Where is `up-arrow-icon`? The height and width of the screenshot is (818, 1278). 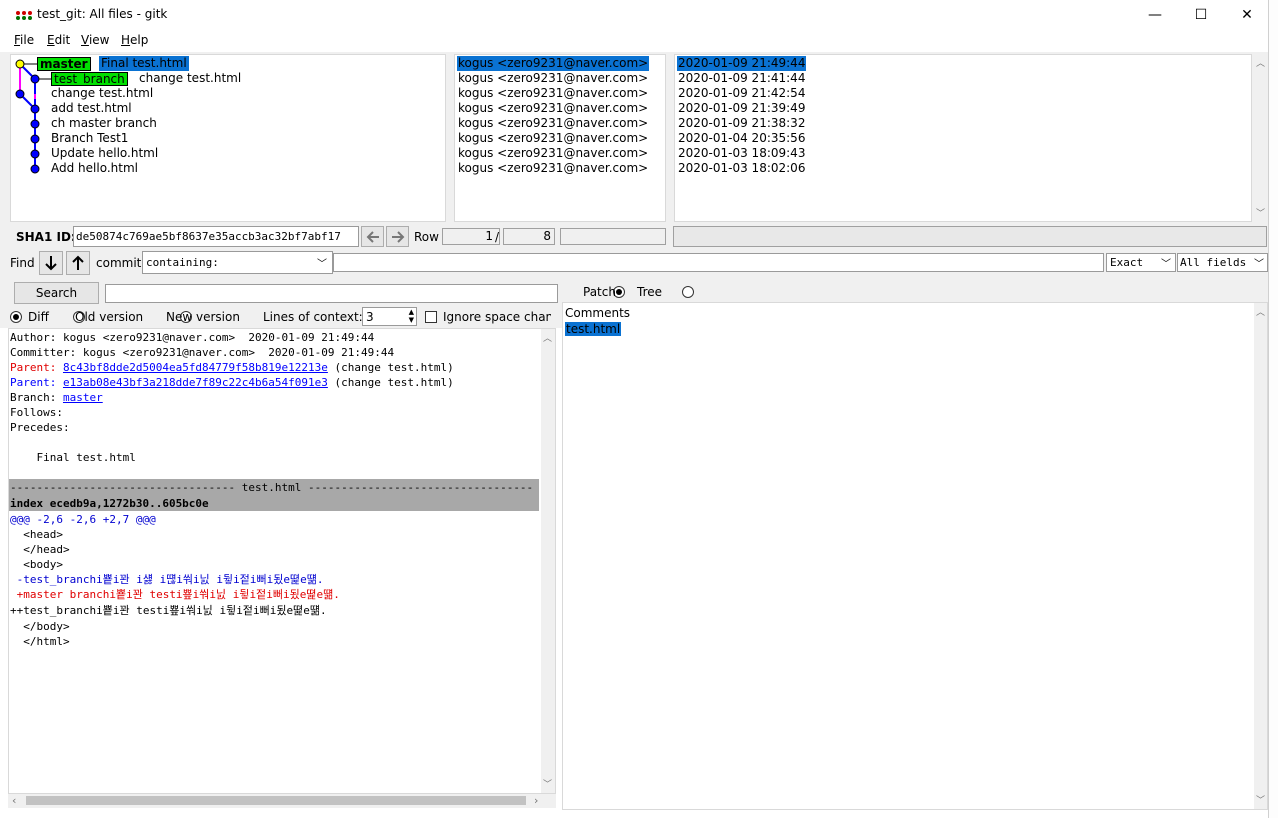 up-arrow-icon is located at coordinates (78, 262).